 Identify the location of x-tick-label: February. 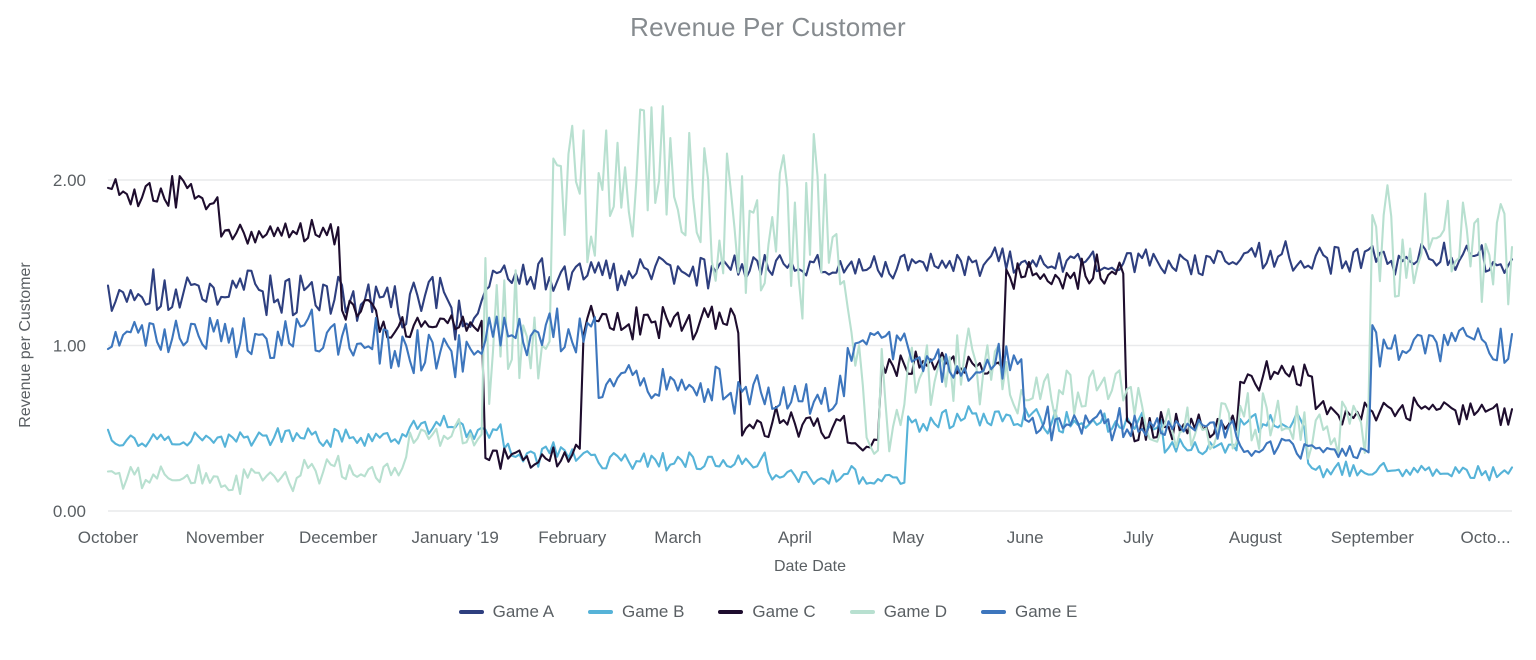
(572, 537).